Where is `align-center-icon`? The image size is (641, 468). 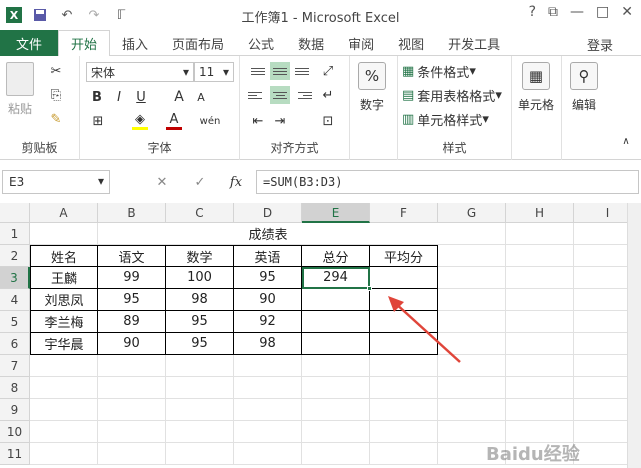 align-center-icon is located at coordinates (280, 95).